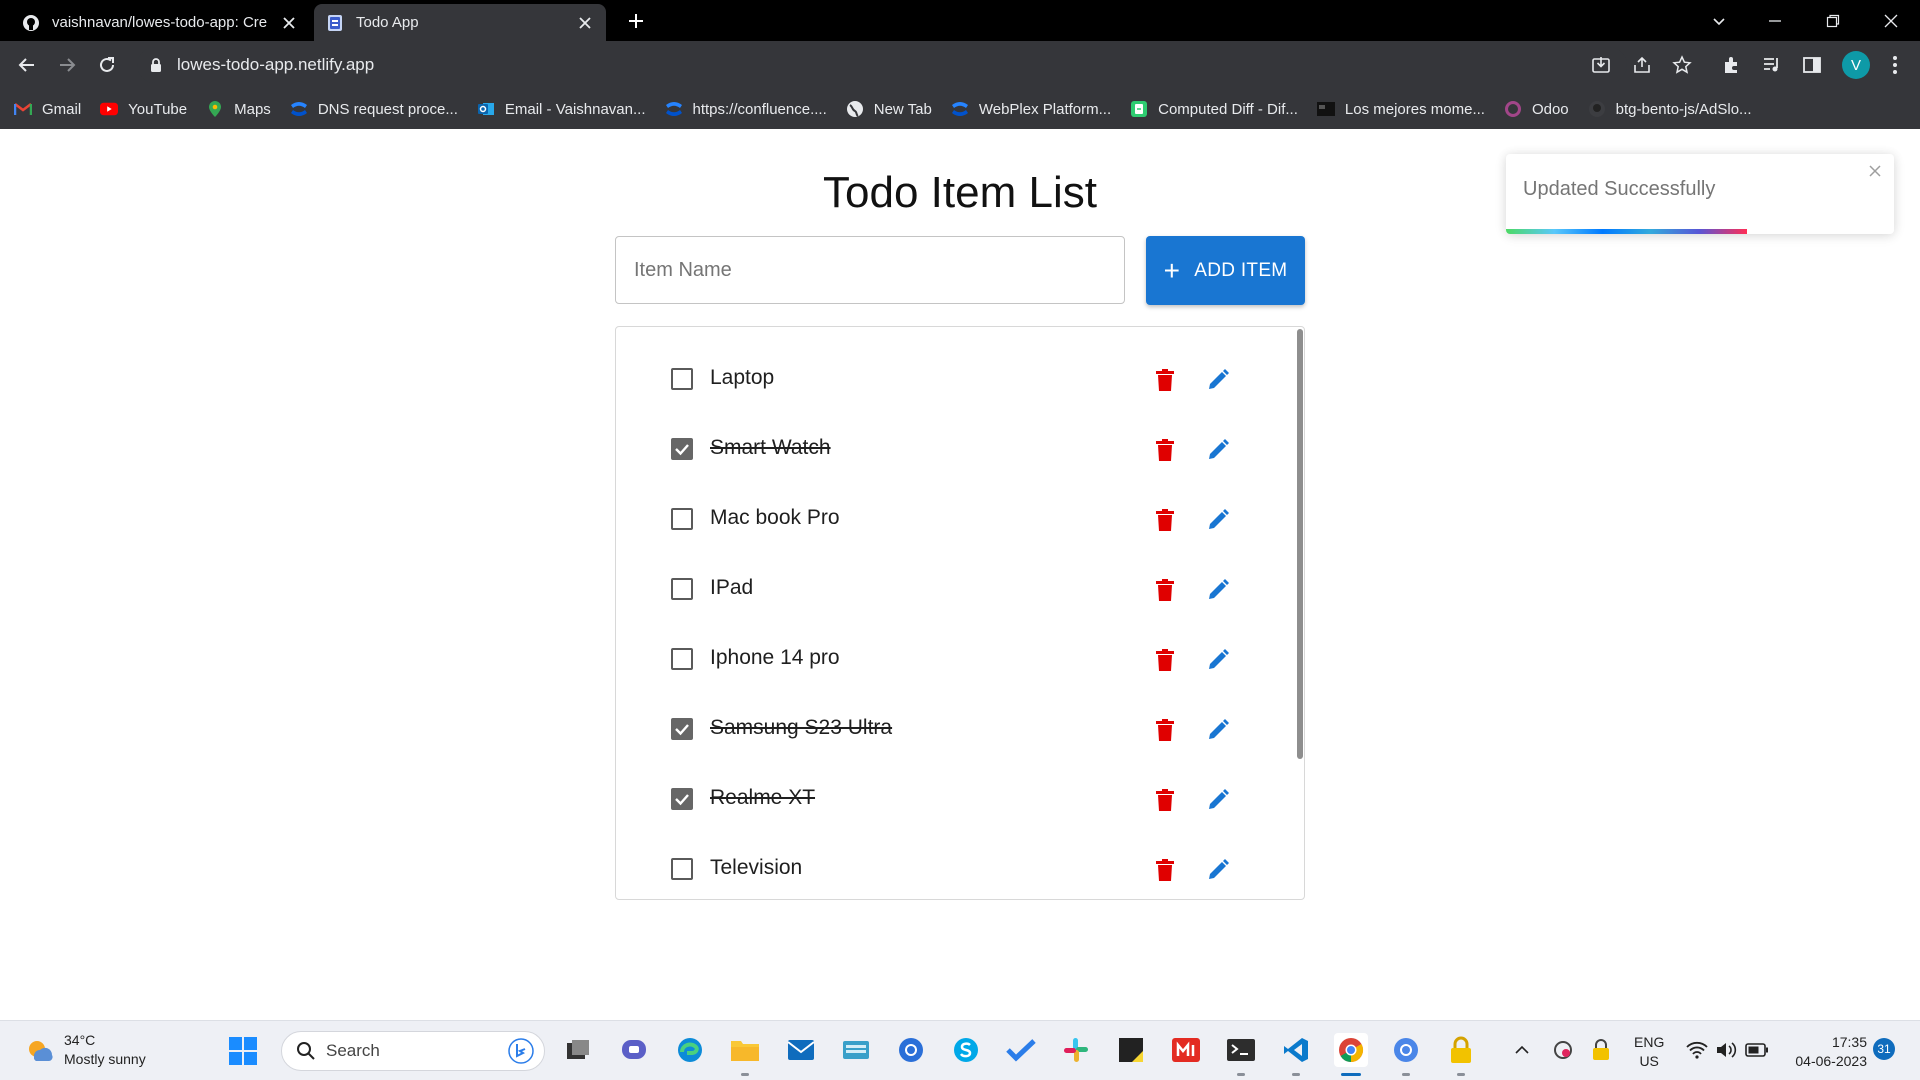  Describe the element at coordinates (1021, 1050) in the screenshot. I see `todo-checkmark-icon` at that location.